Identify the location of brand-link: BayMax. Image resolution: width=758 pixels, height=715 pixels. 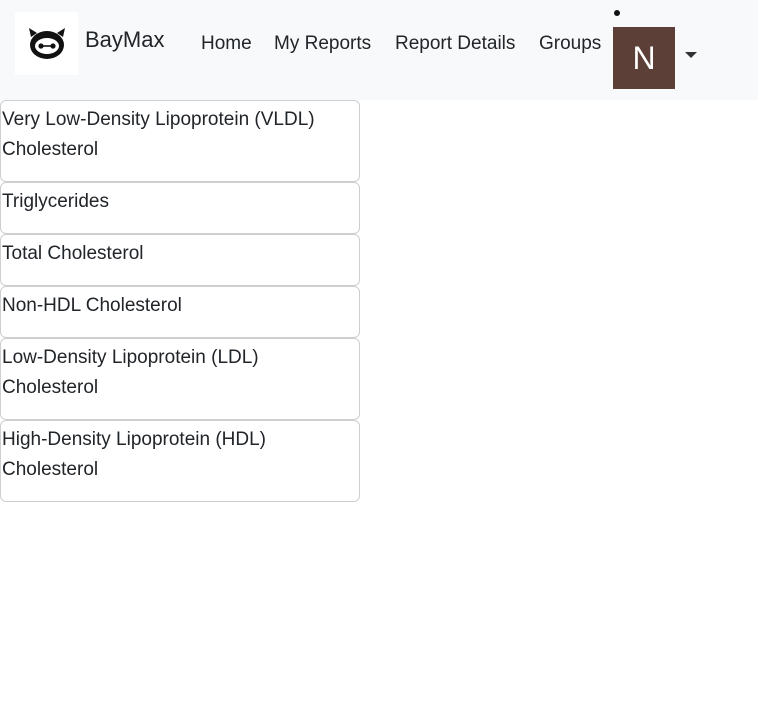
(124, 40).